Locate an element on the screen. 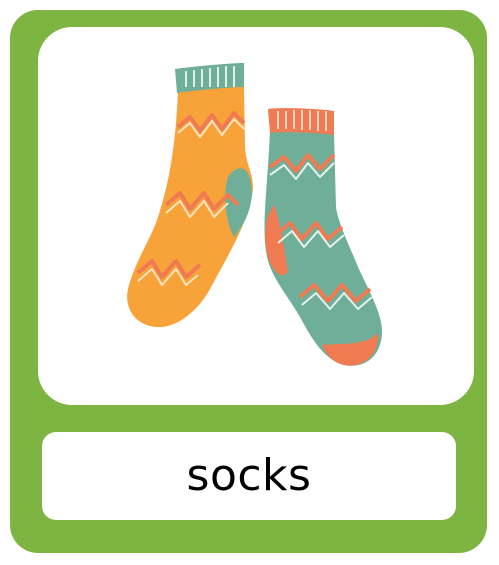 The image size is (499, 565). left-sock-icon is located at coordinates (190, 195).